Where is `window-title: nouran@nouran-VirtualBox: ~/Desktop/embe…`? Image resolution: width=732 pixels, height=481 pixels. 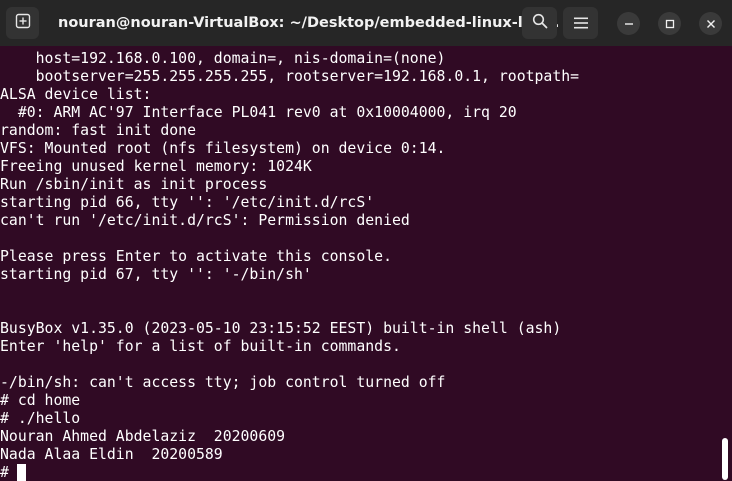 window-title: nouran@nouran-VirtualBox: ~/Desktop/embe… is located at coordinates (309, 23).